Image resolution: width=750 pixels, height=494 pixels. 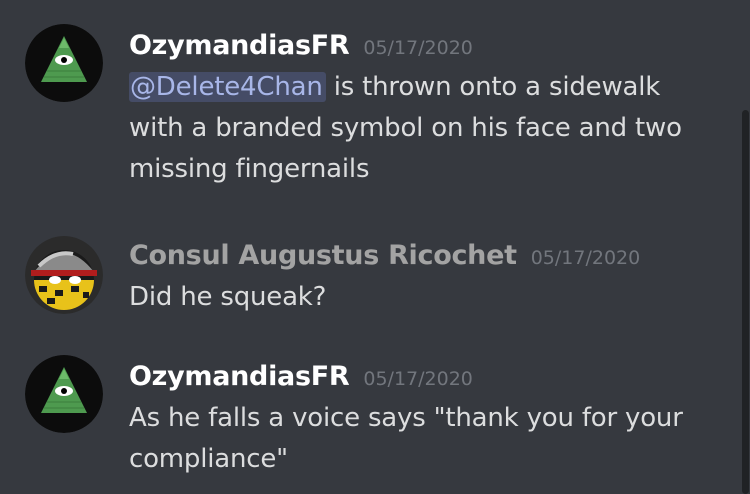 I want to click on scrollbar, so click(x=745, y=247).